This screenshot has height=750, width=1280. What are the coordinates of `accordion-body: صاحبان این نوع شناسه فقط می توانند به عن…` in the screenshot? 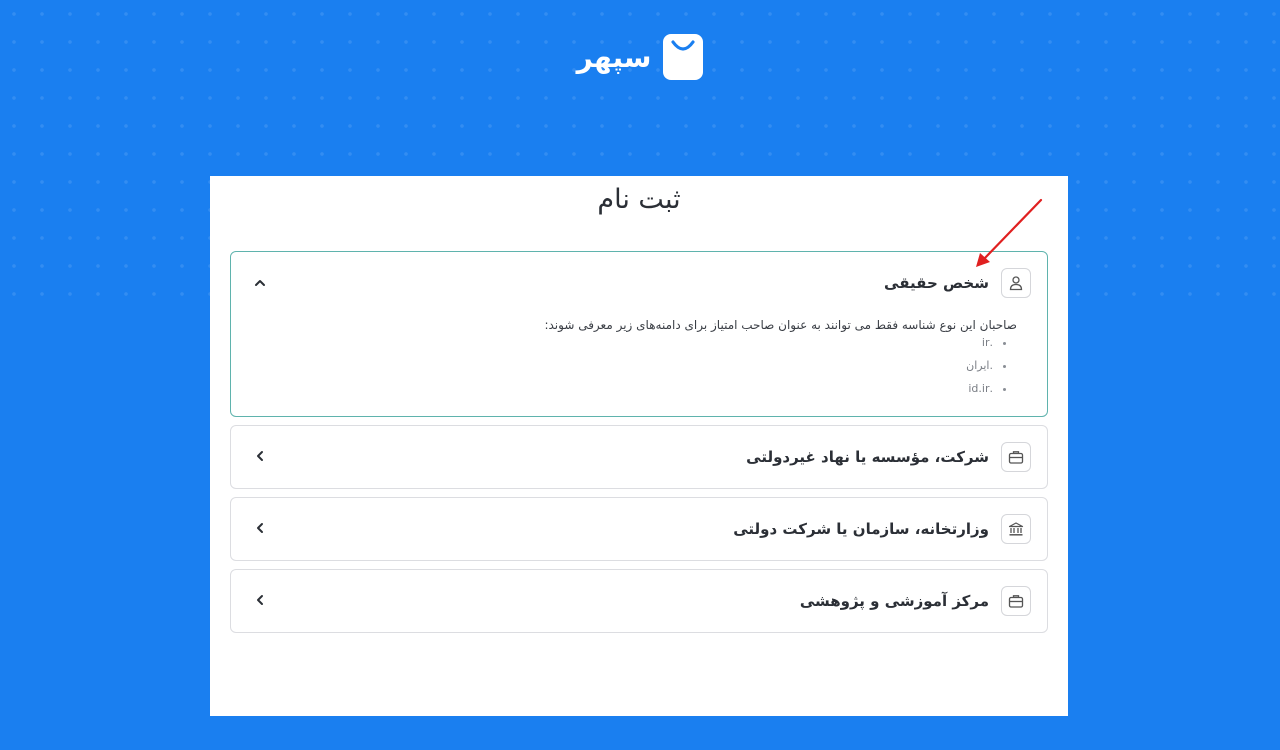 It's located at (639, 361).